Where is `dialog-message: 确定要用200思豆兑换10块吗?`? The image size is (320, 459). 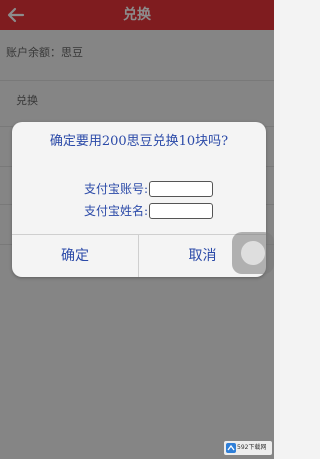
dialog-message: 确定要用200思豆兑换10块吗? is located at coordinates (139, 141).